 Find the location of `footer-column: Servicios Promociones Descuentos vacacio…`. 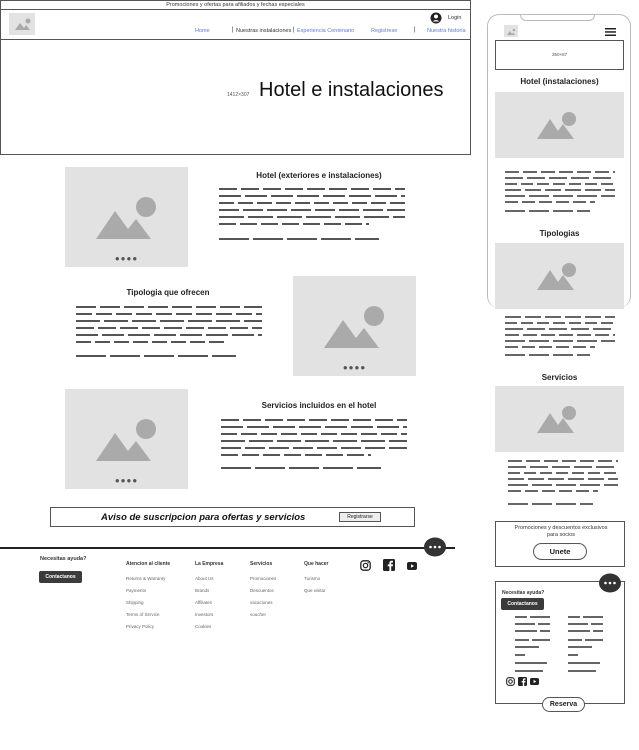

footer-column: Servicios Promociones Descuentos vacacio… is located at coordinates (275, 589).